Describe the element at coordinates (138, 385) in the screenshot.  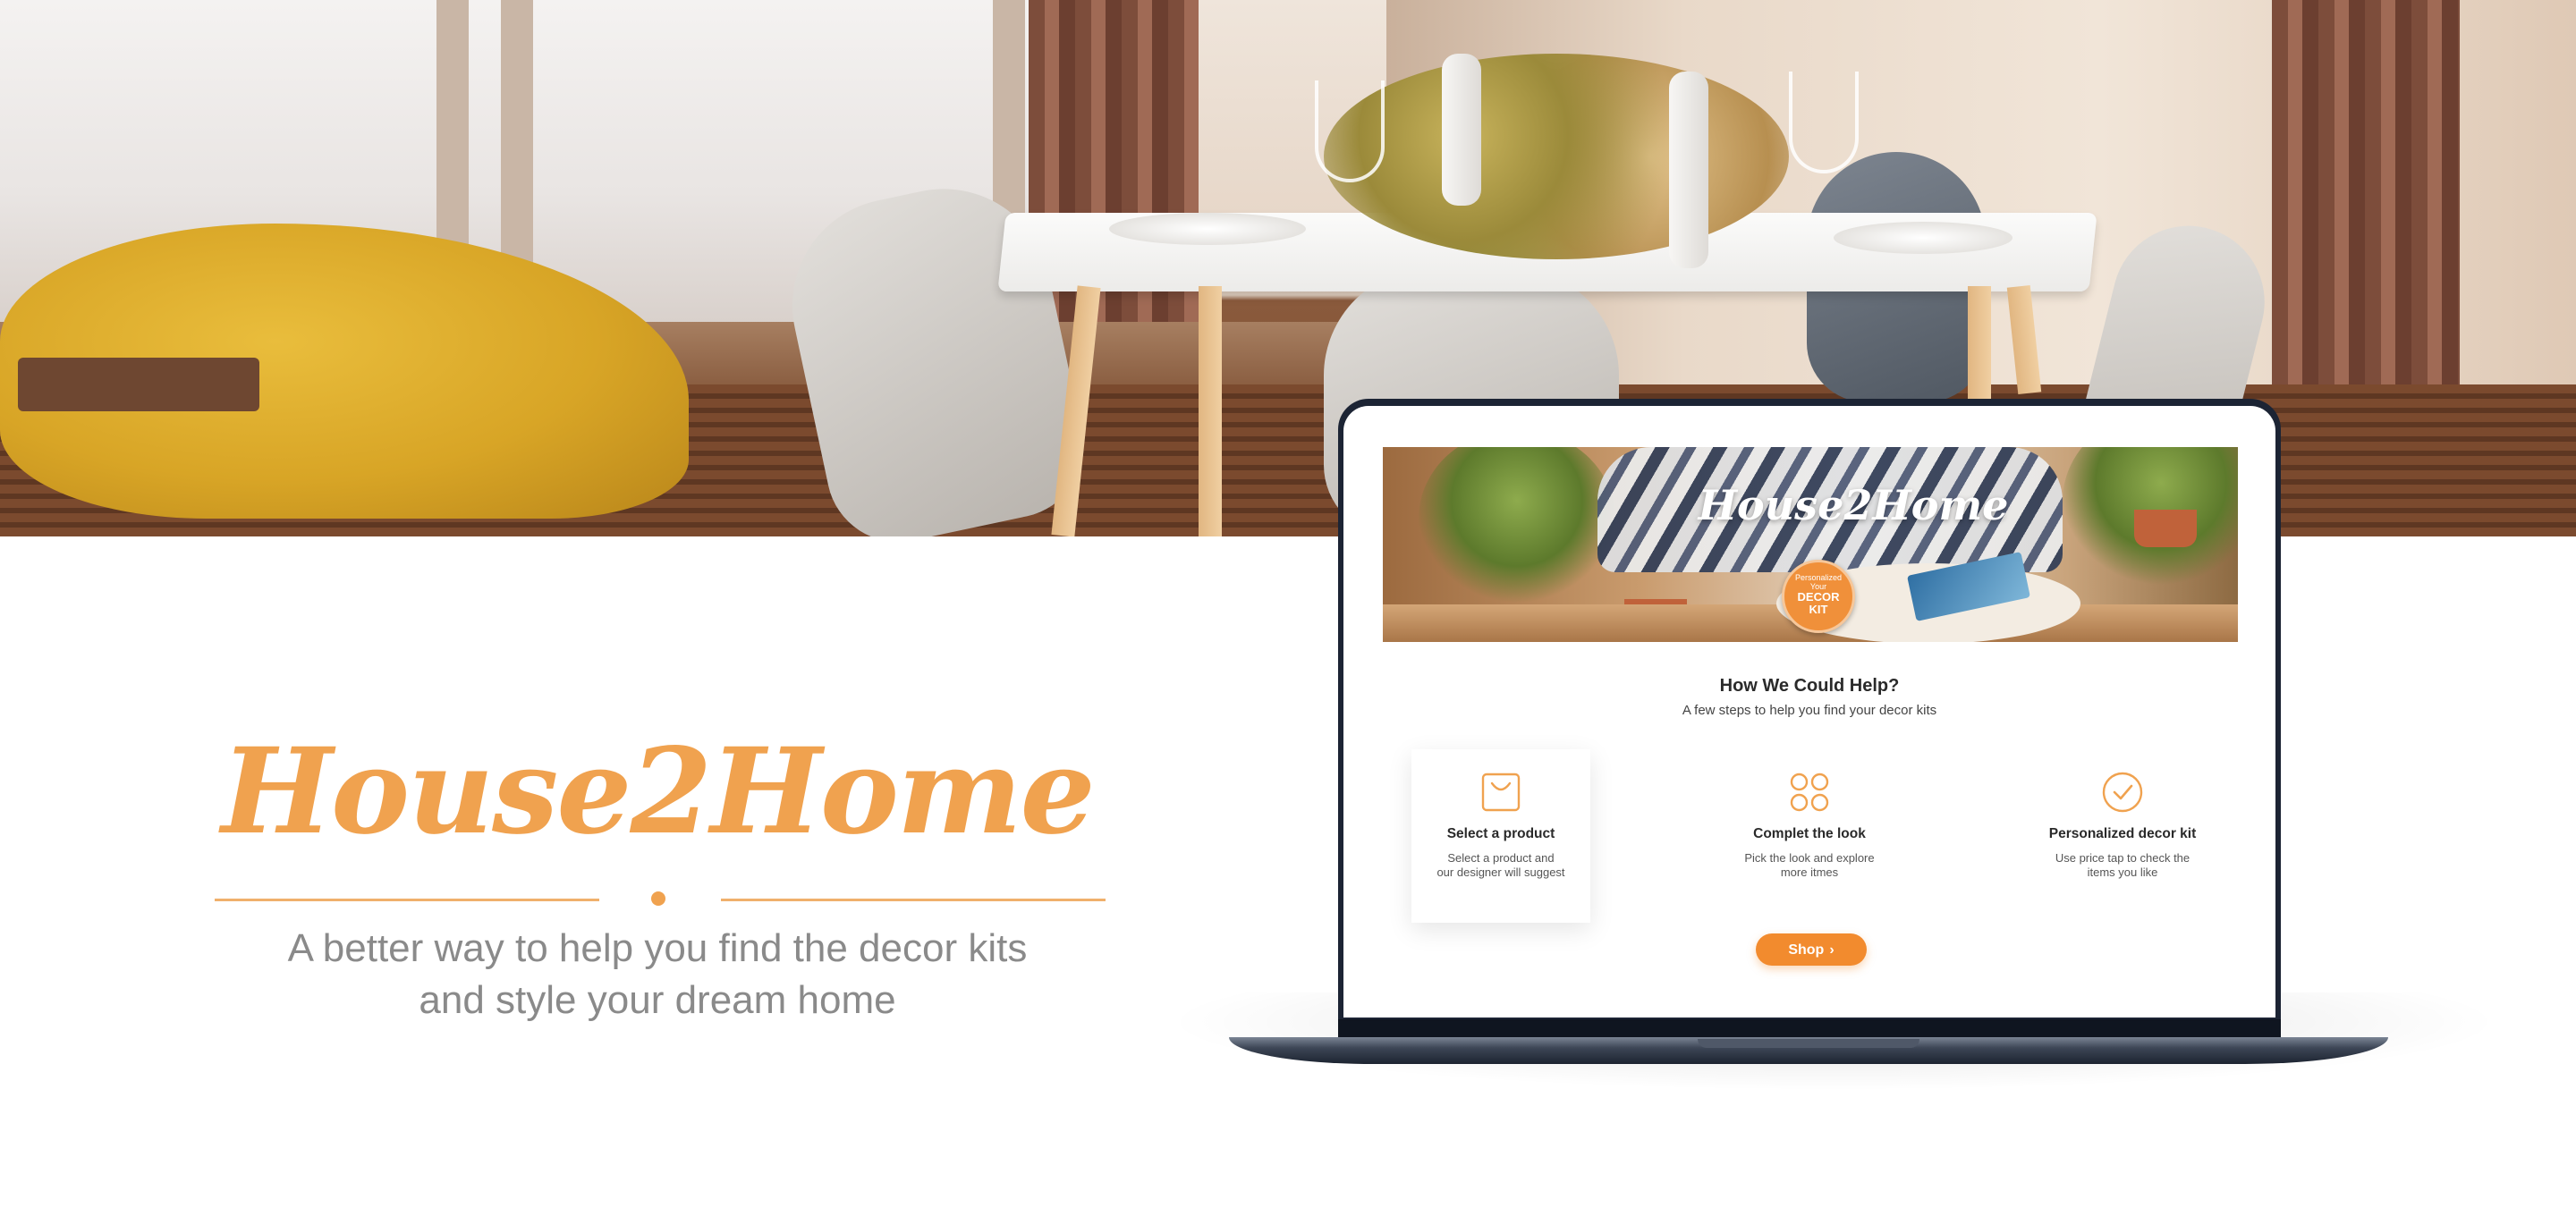
I see `wooden-tray` at that location.